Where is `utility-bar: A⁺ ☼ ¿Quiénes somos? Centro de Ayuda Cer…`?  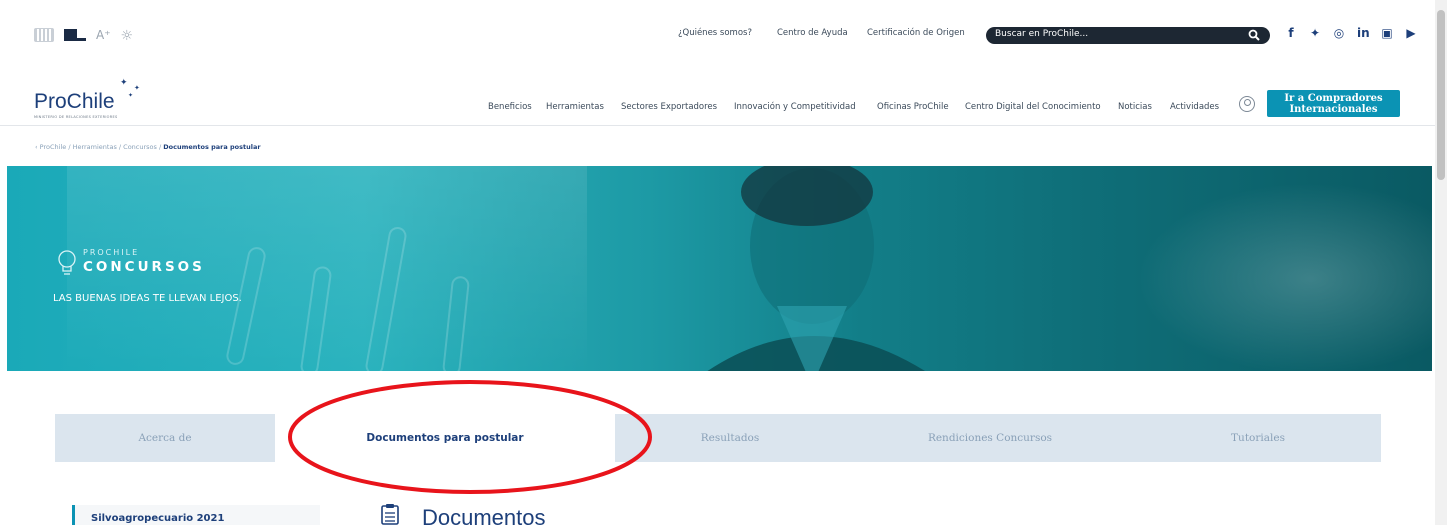
utility-bar: A⁺ ☼ ¿Quiénes somos? Centro de Ayuda Cer… is located at coordinates (723, 37).